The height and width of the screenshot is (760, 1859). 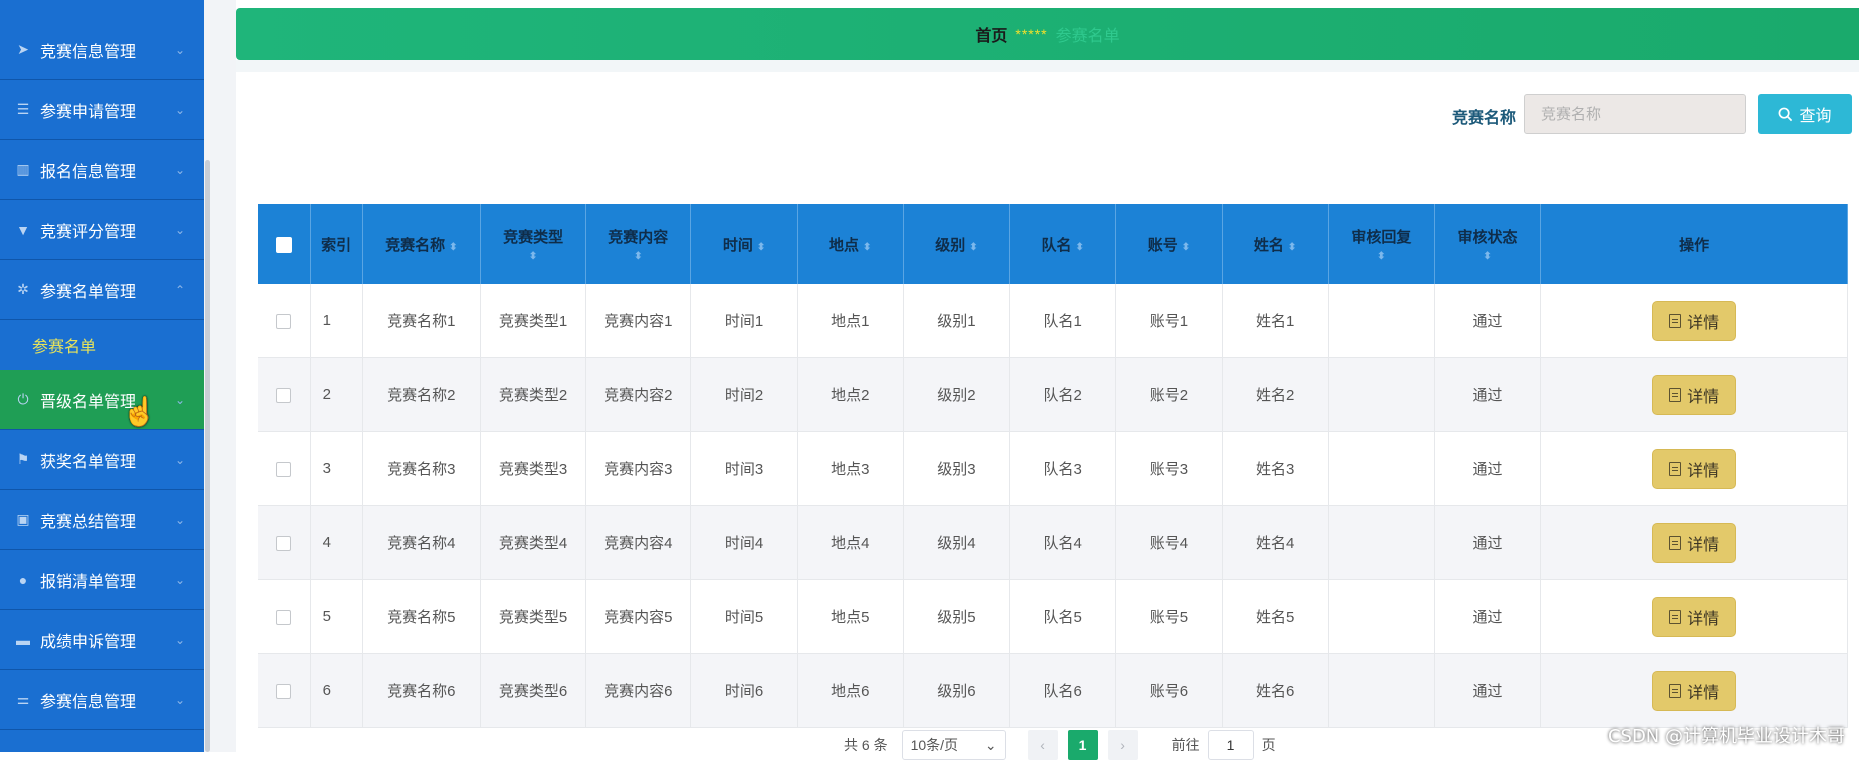 I want to click on column-header-team: 队名 ⬍, so click(x=1063, y=244).